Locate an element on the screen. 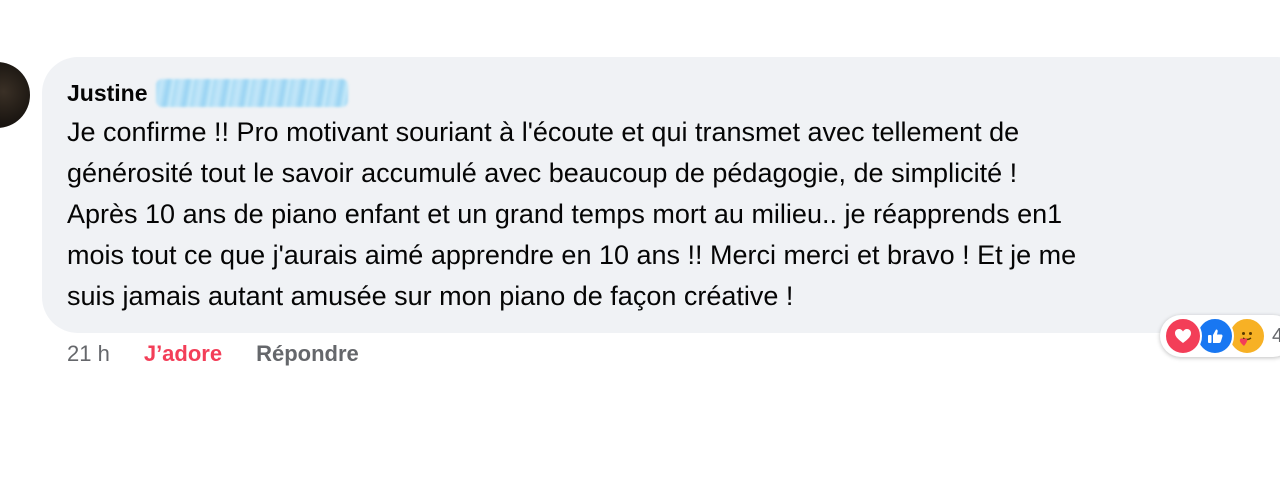 Image resolution: width=1280 pixels, height=480 pixels. heart-icon is located at coordinates (1183, 336).